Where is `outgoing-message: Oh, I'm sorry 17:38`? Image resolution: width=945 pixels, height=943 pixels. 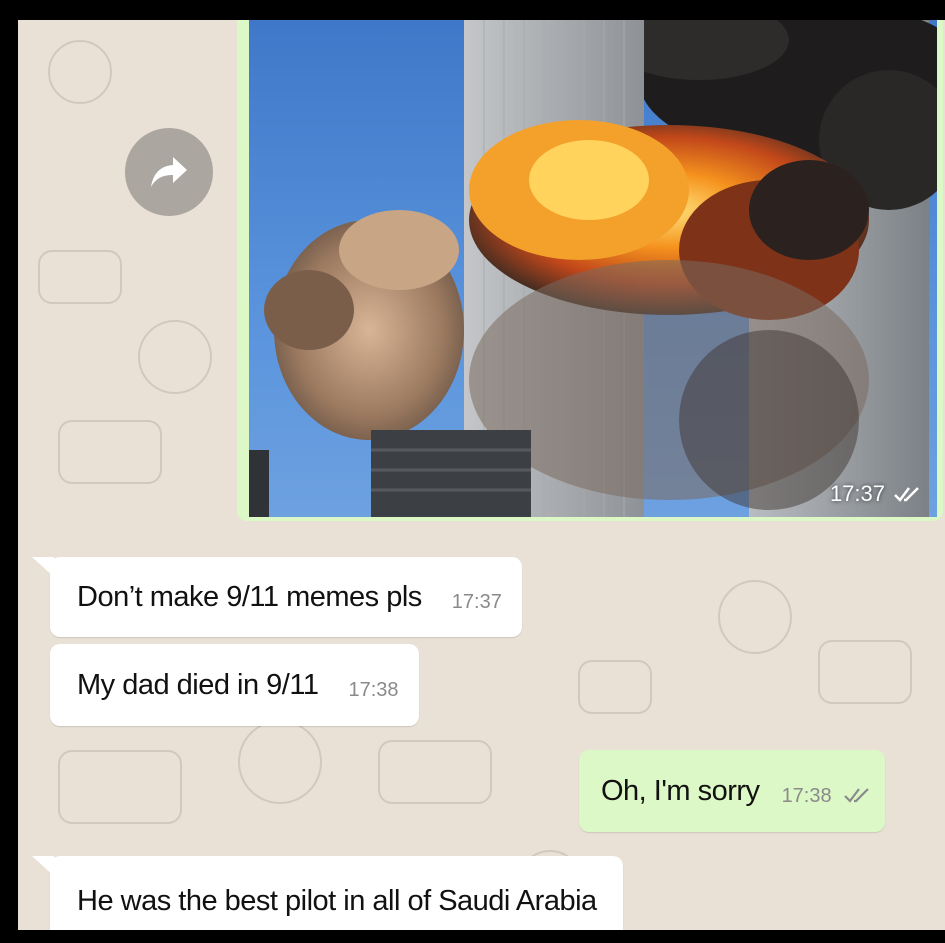 outgoing-message: Oh, I'm sorry 17:38 is located at coordinates (732, 791).